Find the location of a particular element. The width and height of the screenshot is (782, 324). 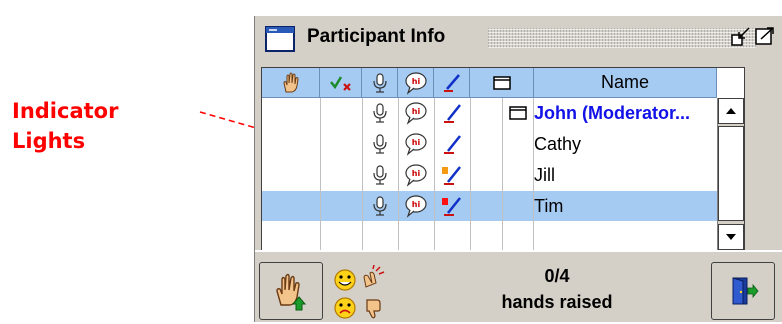

title-bar: Participant Info is located at coordinates (518, 38).